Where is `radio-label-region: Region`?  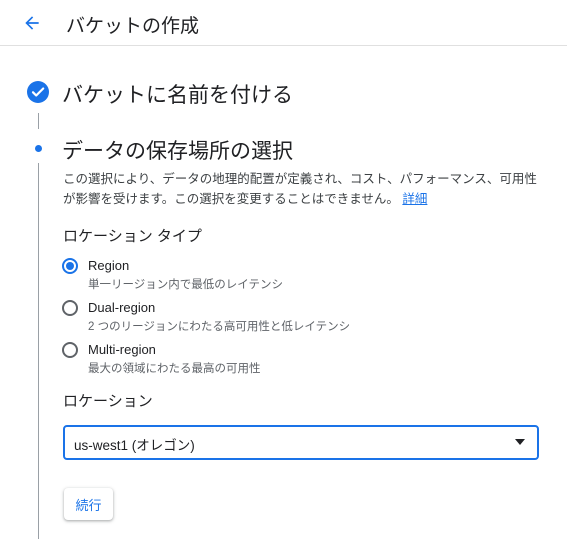 radio-label-region: Region is located at coordinates (109, 265).